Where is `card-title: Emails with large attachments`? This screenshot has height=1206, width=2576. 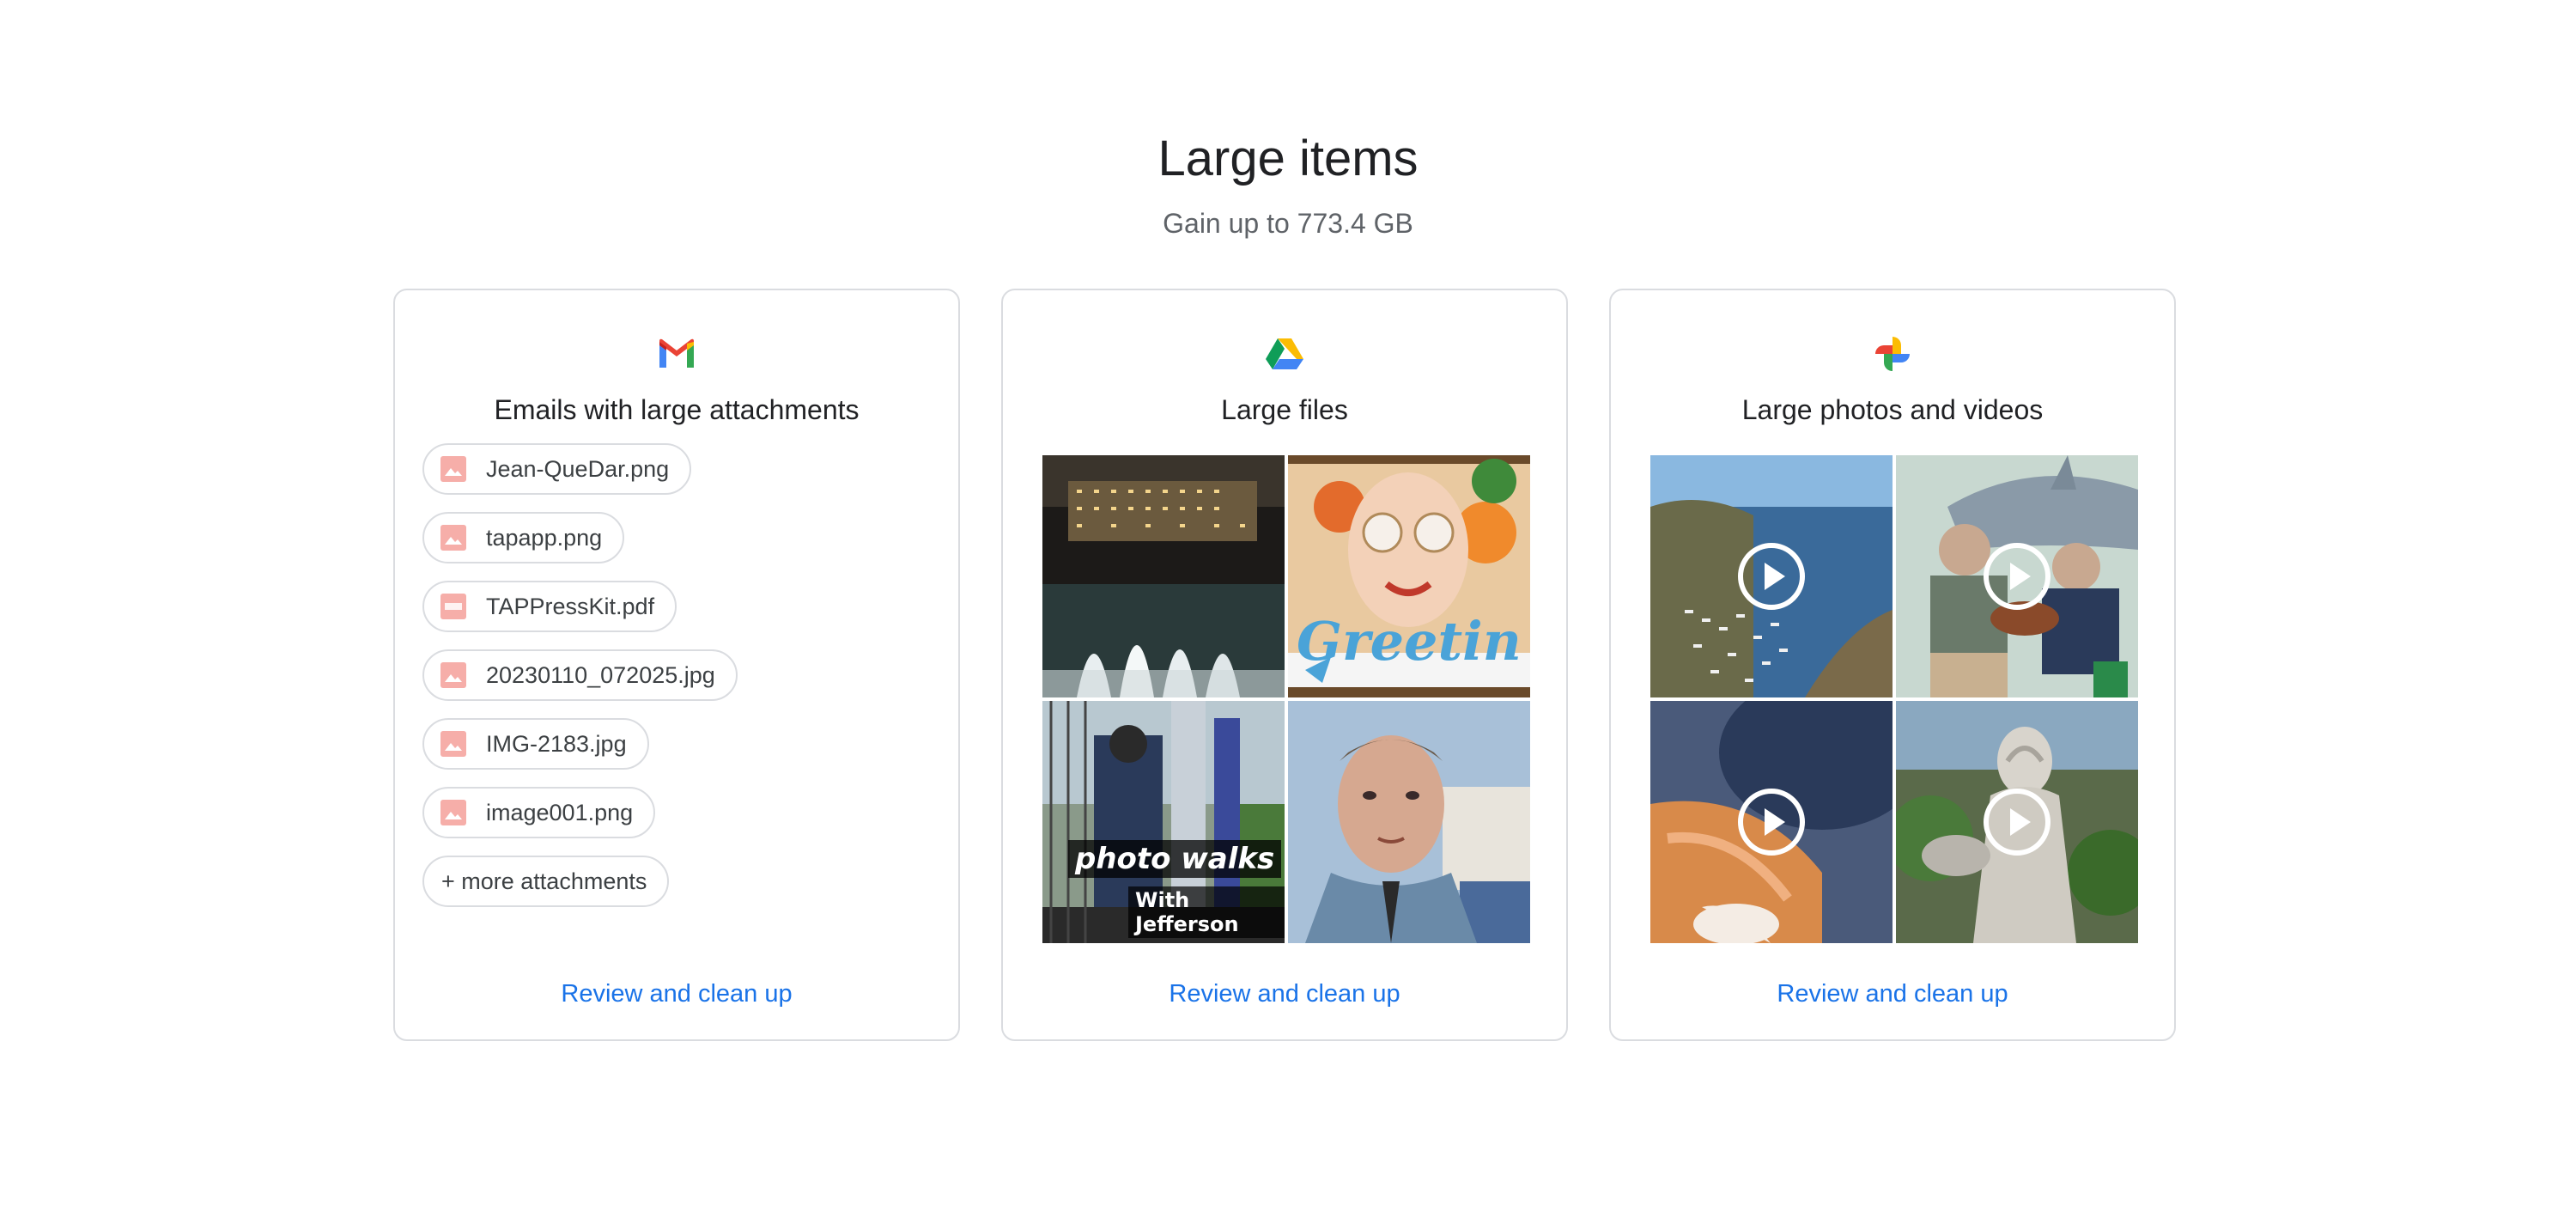
card-title: Emails with large attachments is located at coordinates (677, 409).